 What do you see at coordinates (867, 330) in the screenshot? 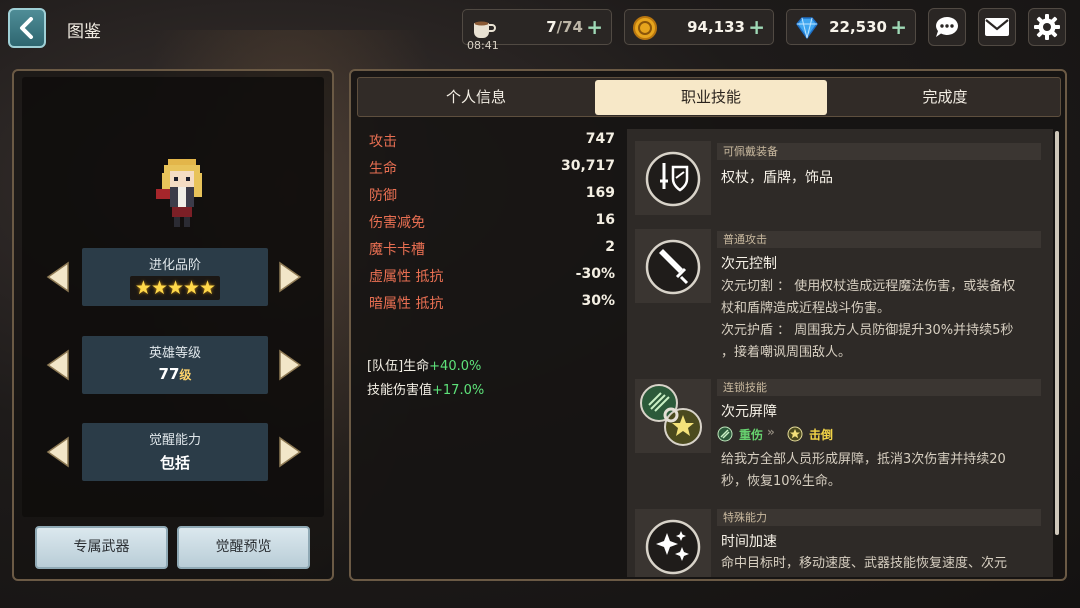
I see `normal-skill-line: 次元护盾 ： 周围我方人员防御提升30%并持续5秒` at bounding box center [867, 330].